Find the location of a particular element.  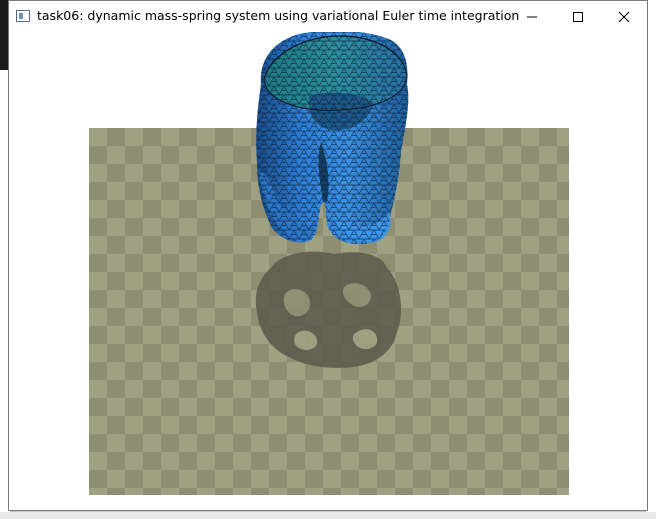

minimize-button is located at coordinates (532, 16).